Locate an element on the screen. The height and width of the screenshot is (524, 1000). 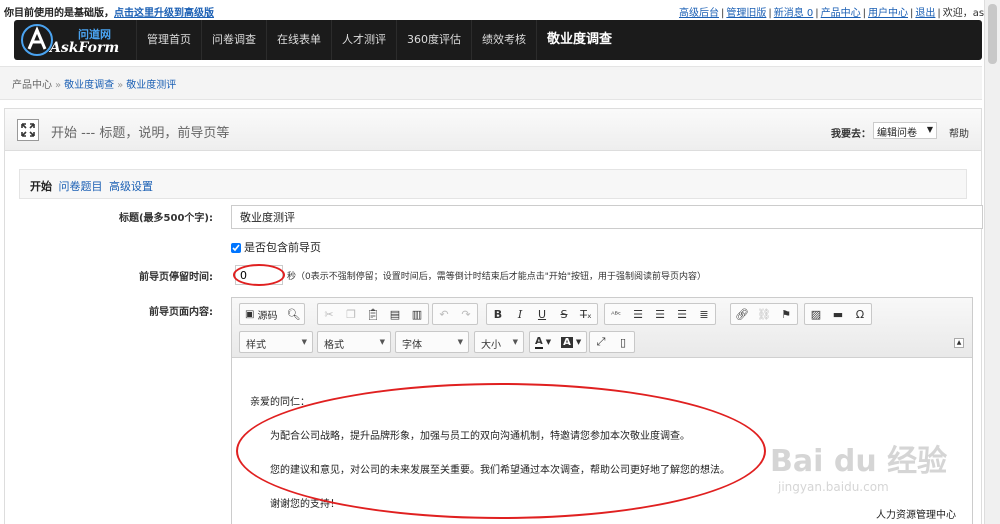
version-notice: 你目前使用的是基础版，点击这里升级到高级版 is located at coordinates (109, 11).